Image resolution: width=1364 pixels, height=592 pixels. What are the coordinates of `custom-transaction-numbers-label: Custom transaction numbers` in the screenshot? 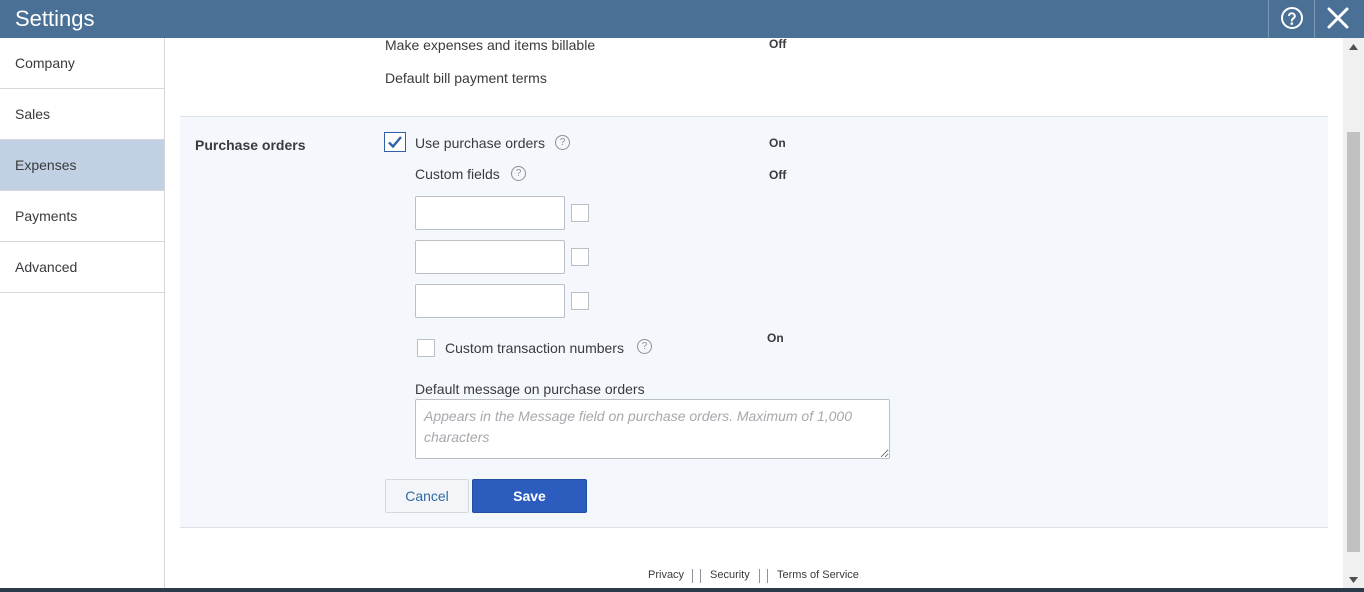 It's located at (534, 348).